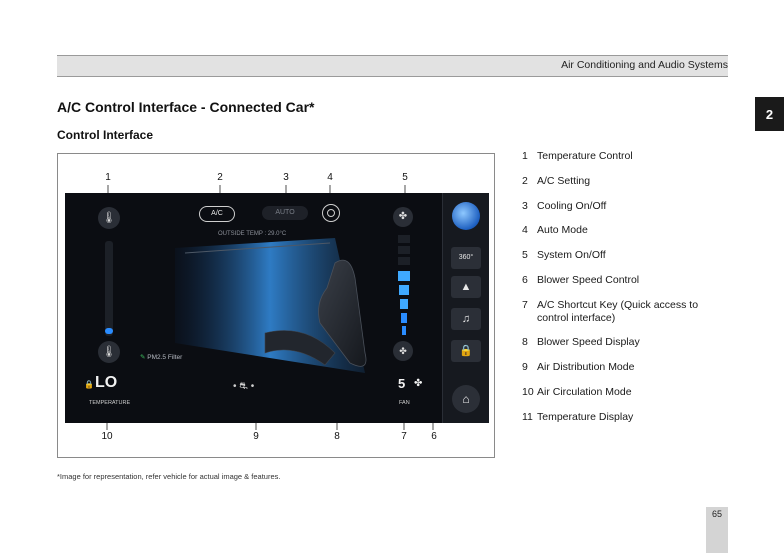 The image size is (784, 553). Describe the element at coordinates (252, 234) in the screenshot. I see `outside-temp-text: OUTSIDE TEMP : 29.0°C` at that location.